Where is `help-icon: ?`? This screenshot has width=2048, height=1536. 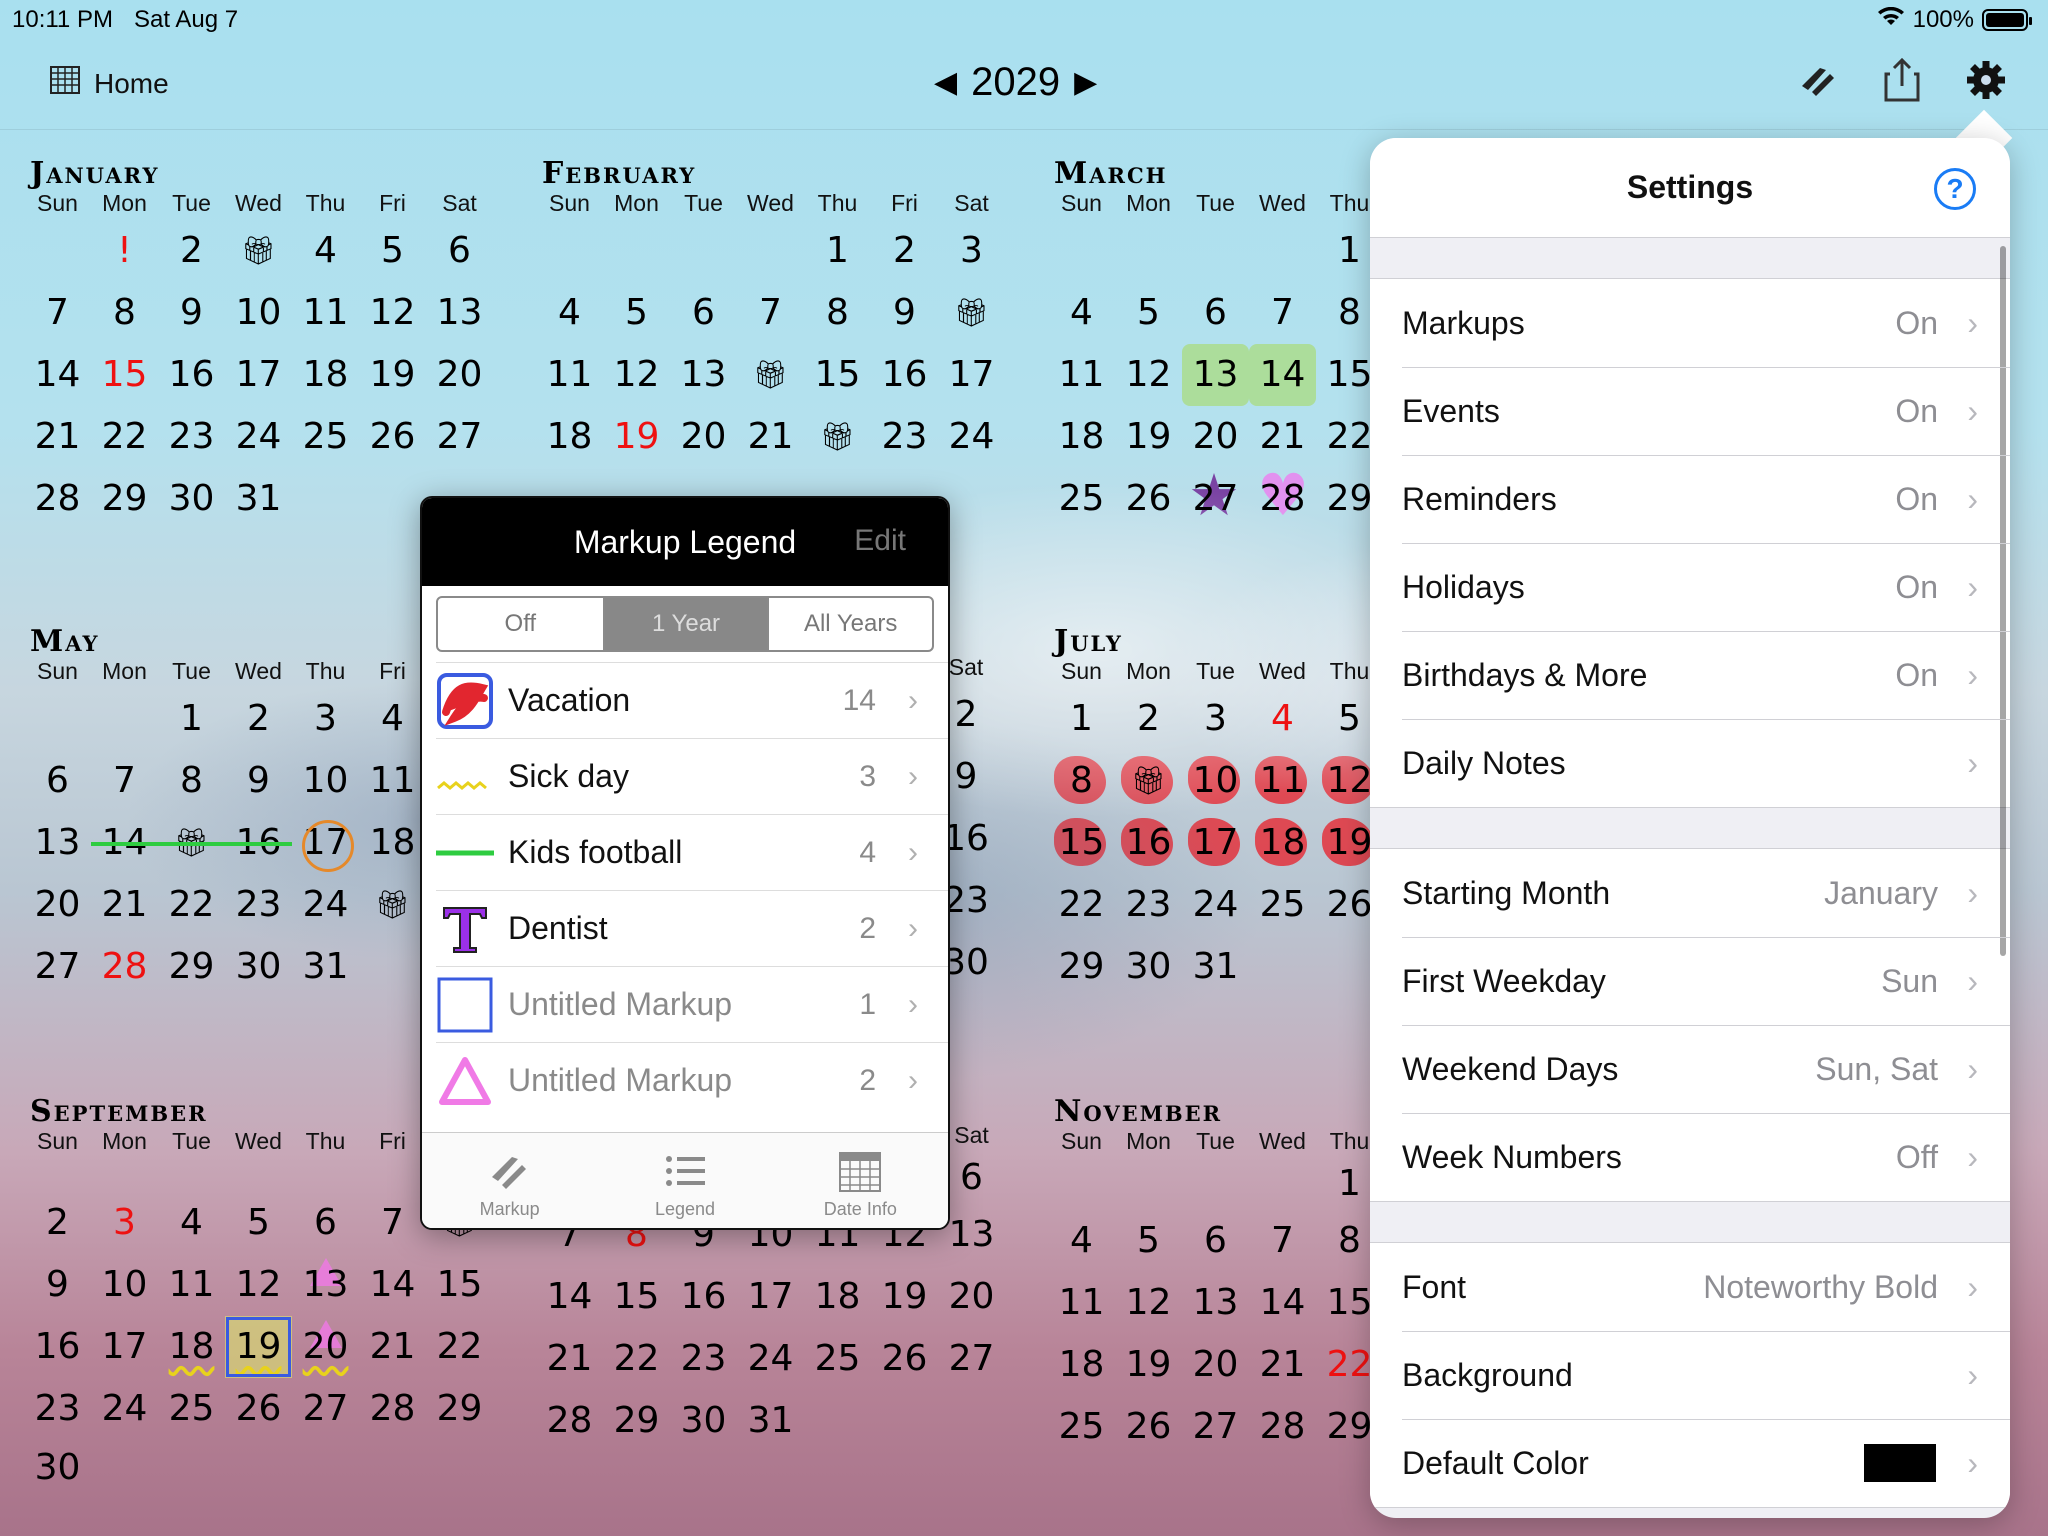
help-icon: ? is located at coordinates (1955, 189).